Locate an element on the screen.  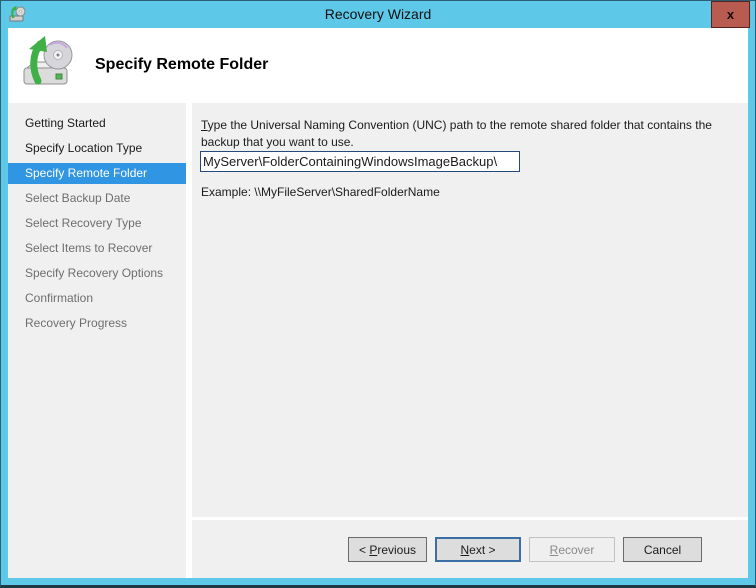
wizard-button-row: < Previous Next > Recover Cancel is located at coordinates (525, 549).